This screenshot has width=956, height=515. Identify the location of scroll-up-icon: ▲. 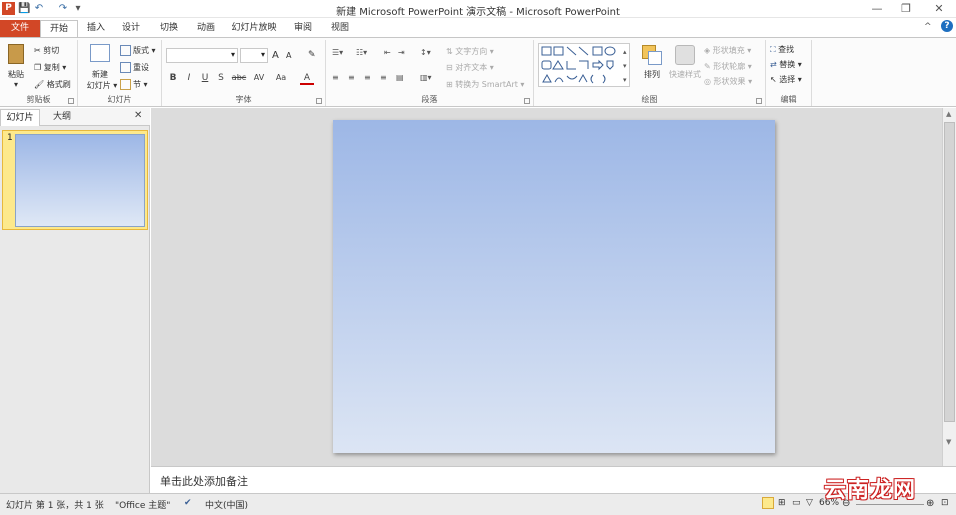
(948, 114).